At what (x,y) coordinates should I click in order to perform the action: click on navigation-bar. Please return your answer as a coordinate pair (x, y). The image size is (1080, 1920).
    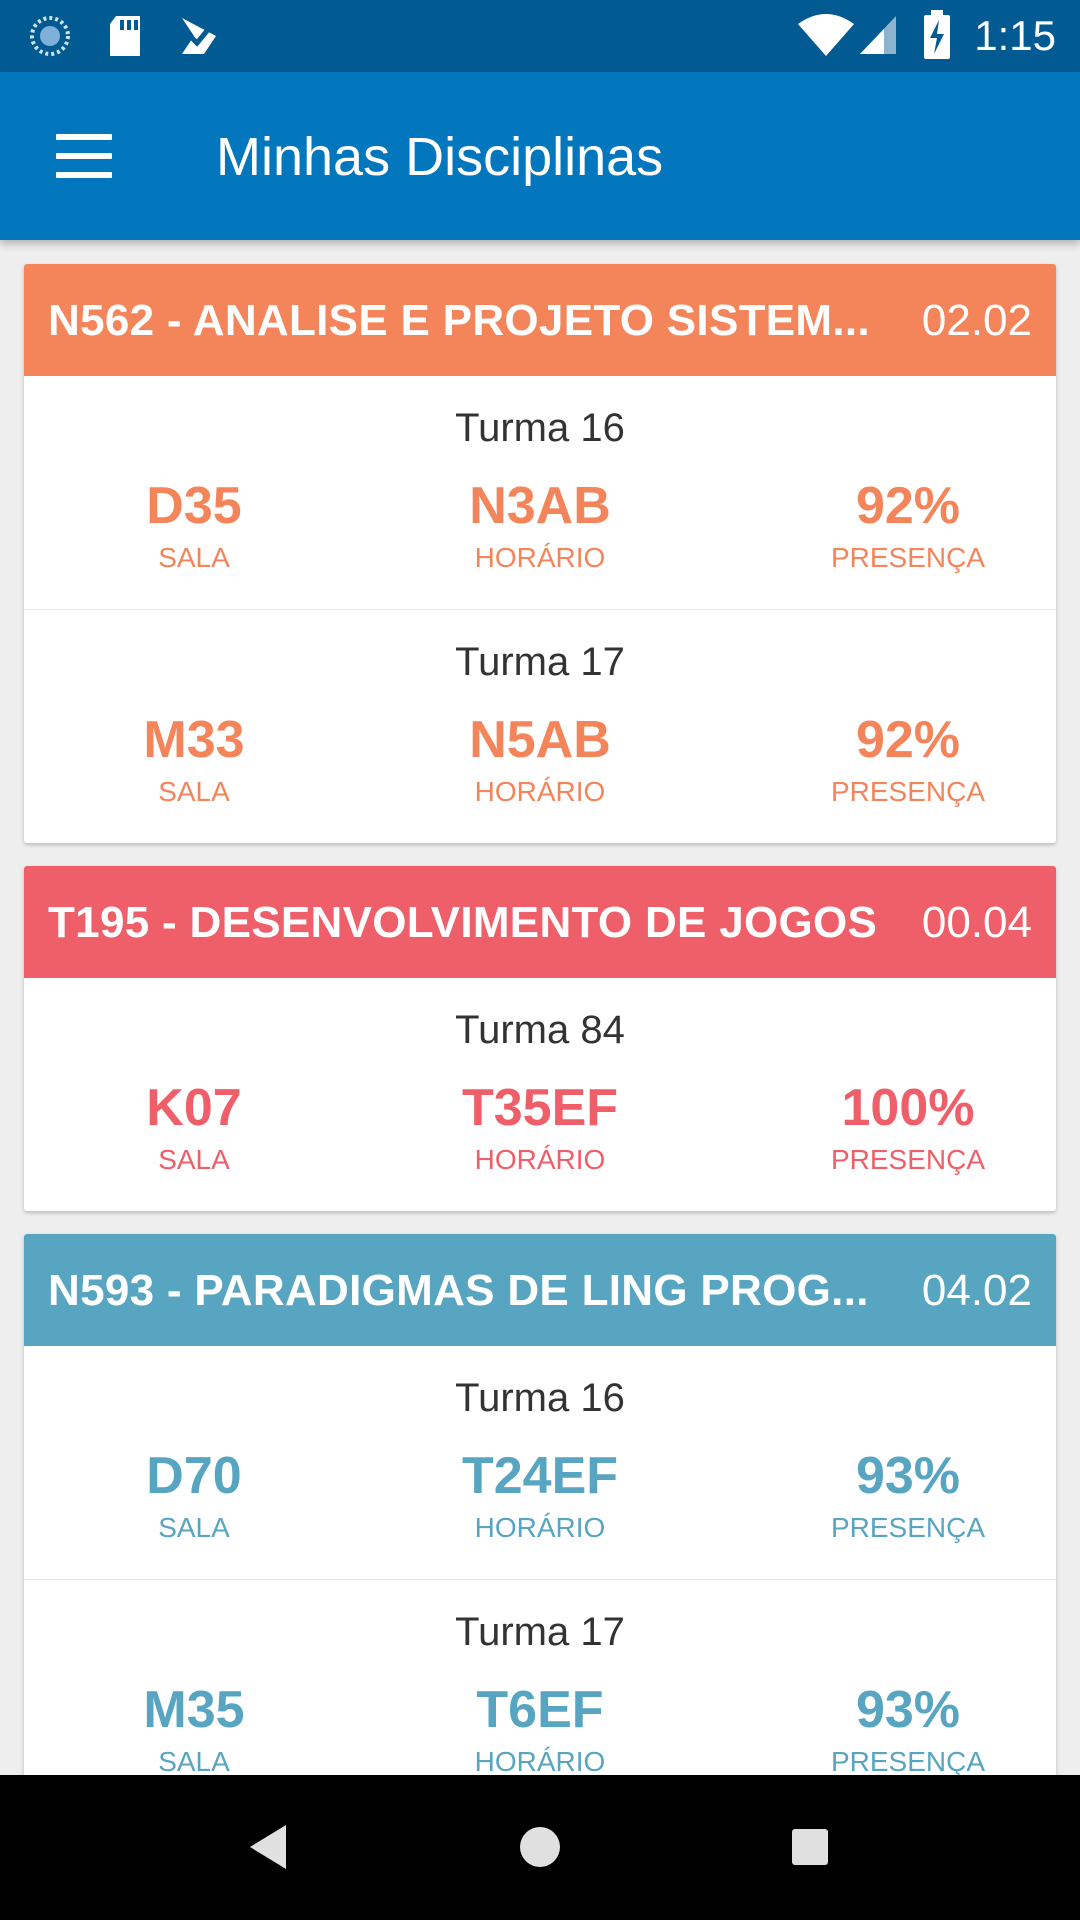
    Looking at the image, I should click on (540, 1847).